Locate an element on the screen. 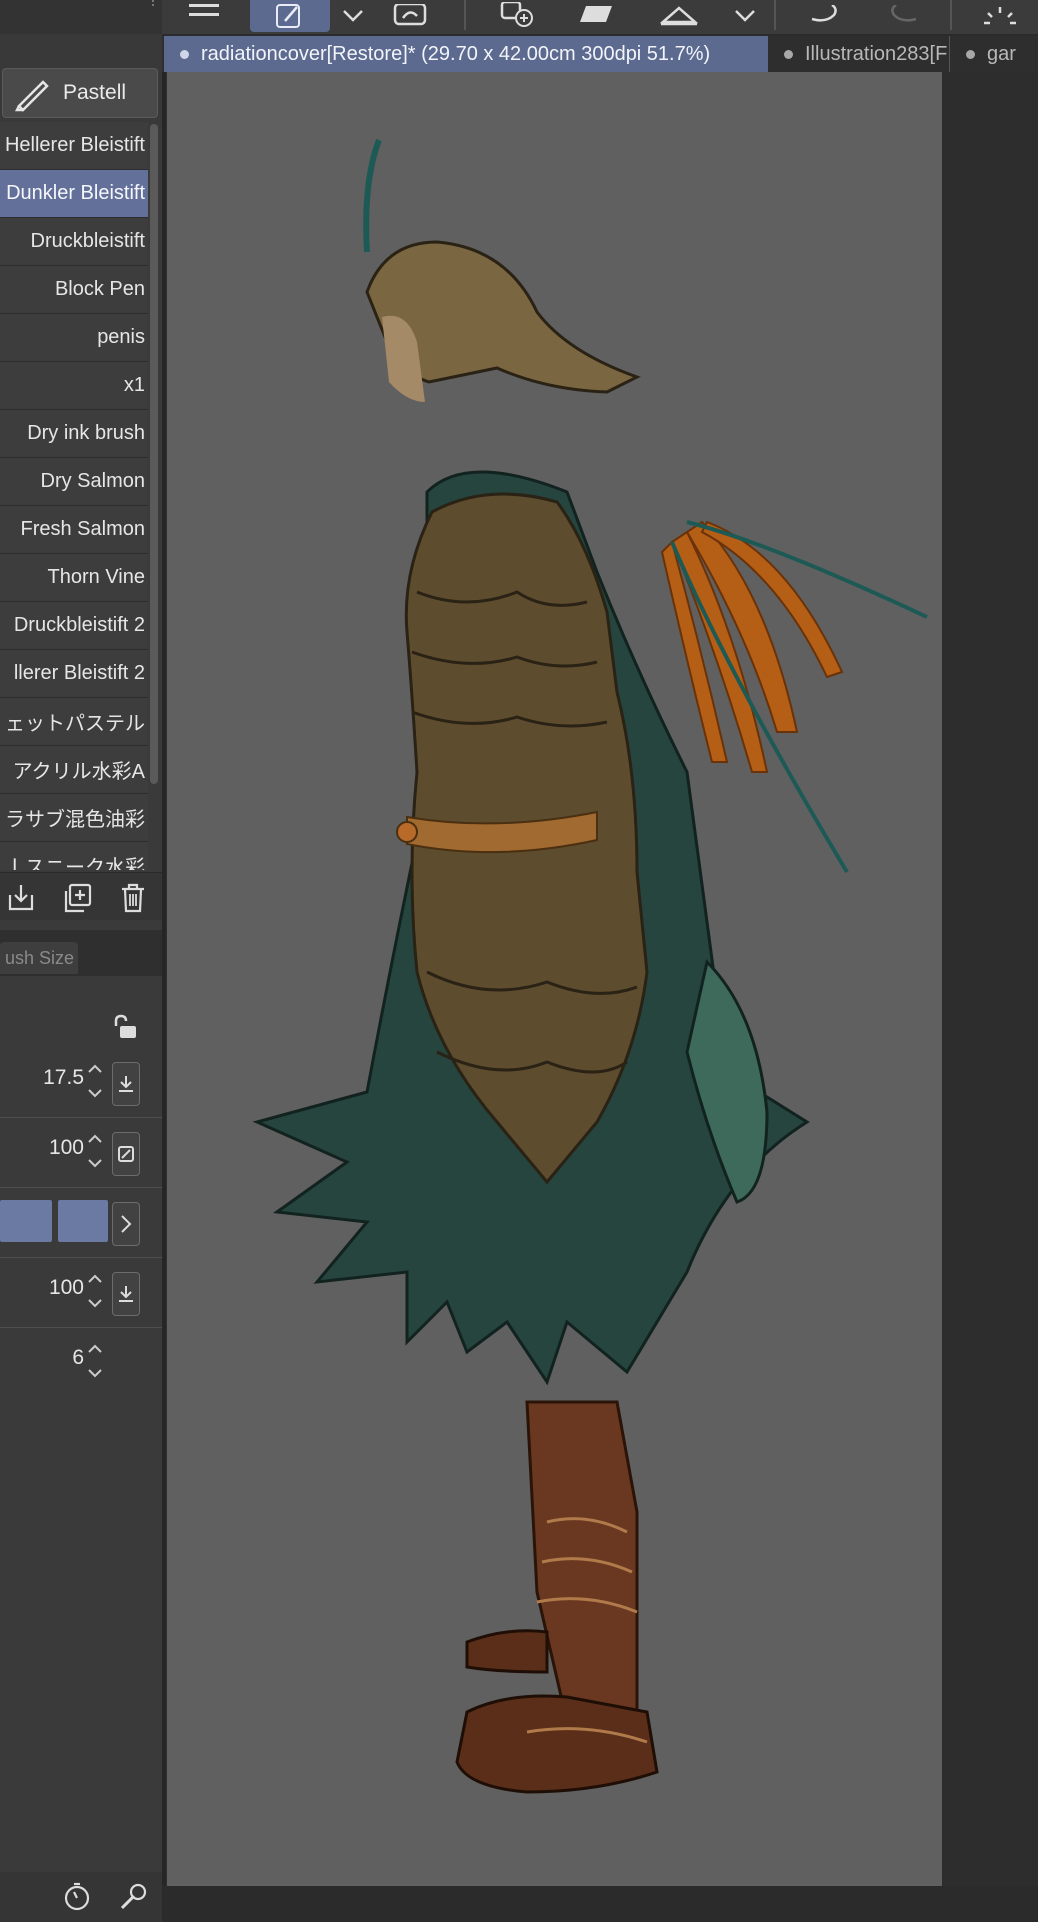 Image resolution: width=1038 pixels, height=1922 pixels. top-toolbar is located at coordinates (600, 17).